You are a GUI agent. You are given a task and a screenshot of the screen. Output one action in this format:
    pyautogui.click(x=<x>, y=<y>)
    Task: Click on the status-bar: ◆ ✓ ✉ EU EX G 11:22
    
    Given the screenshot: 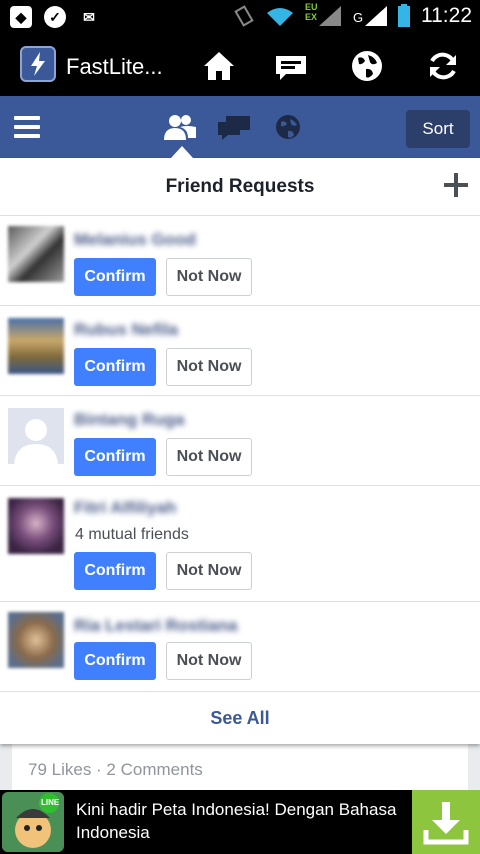 What is the action you would take?
    pyautogui.click(x=240, y=17)
    